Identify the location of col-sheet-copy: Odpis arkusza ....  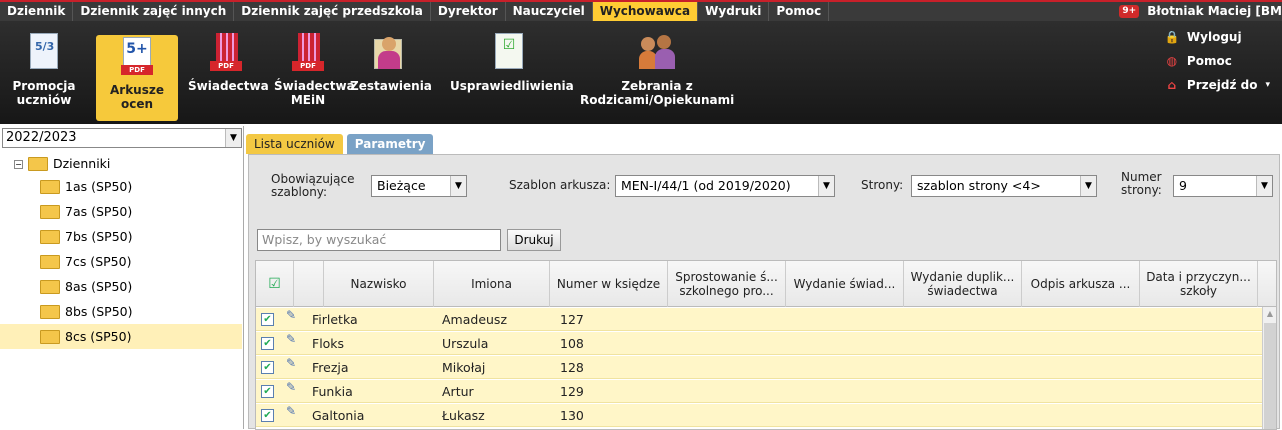
(1081, 284).